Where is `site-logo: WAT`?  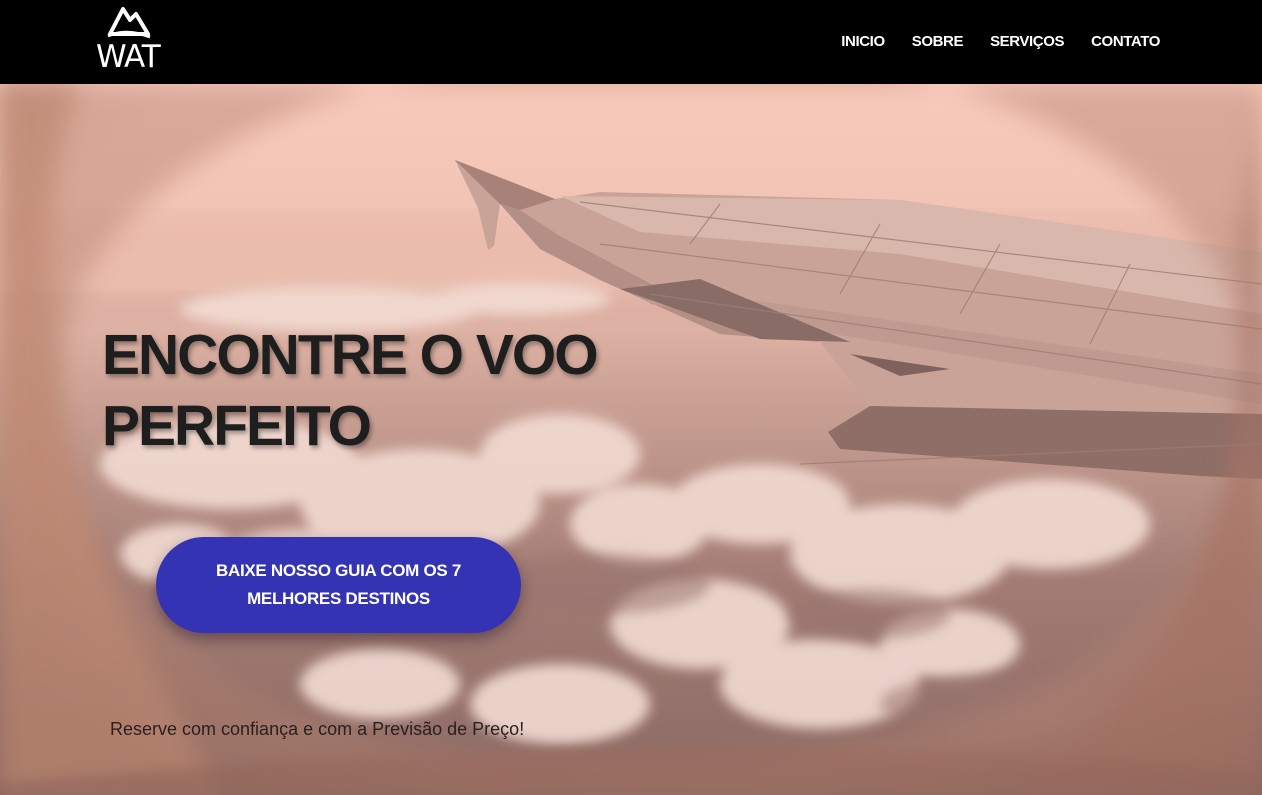 site-logo: WAT is located at coordinates (136, 41).